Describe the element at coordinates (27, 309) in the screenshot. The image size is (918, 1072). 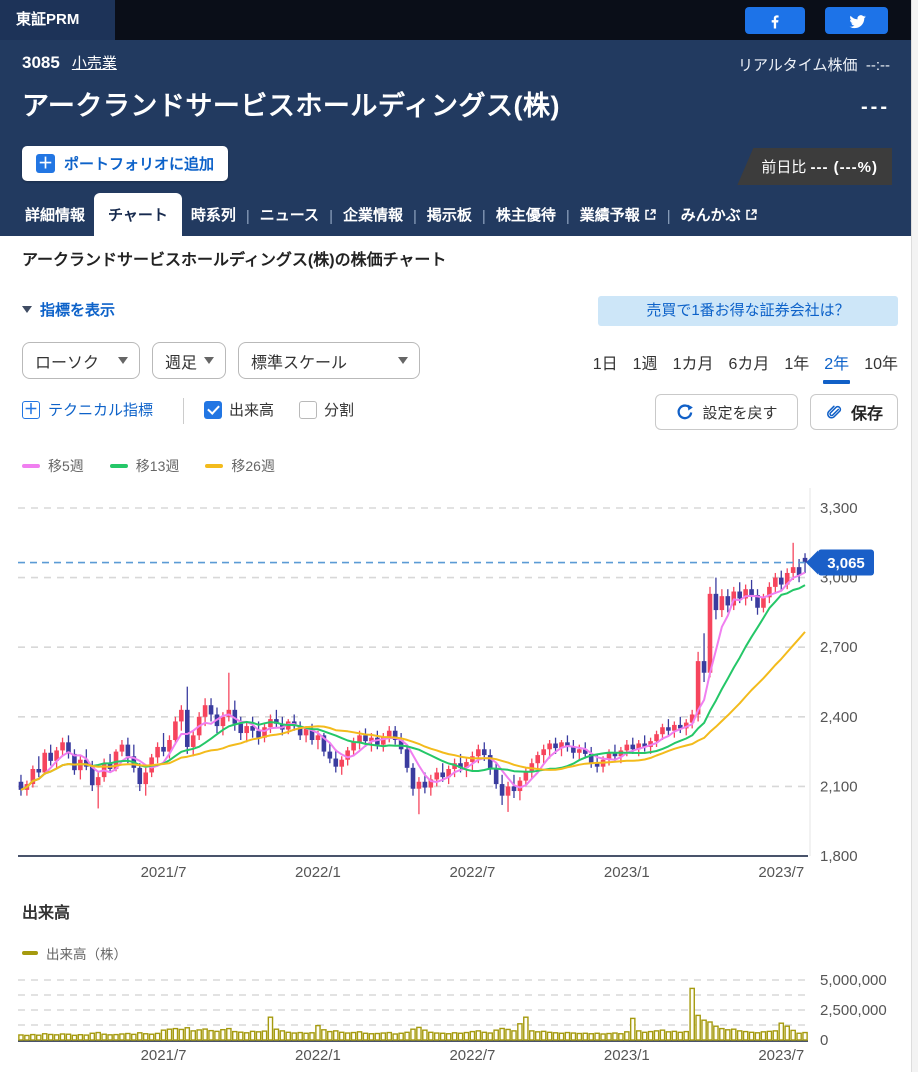
I see `triangle-down-icon` at that location.